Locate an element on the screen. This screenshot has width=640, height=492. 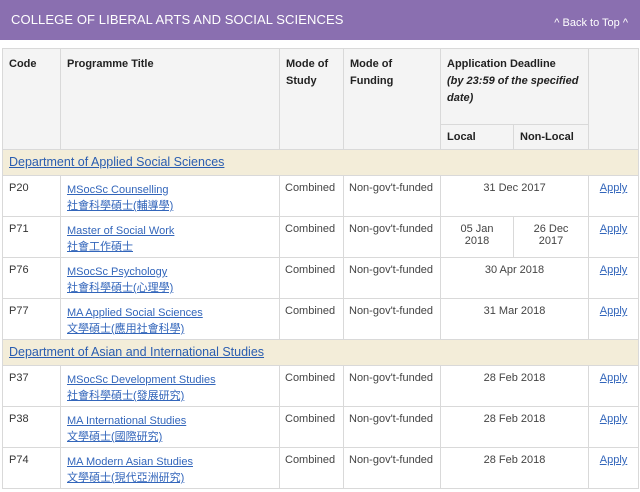
programme-title-cell: MSocSc Counselling 社會科學碩士(輔導學) is located at coordinates (170, 196).